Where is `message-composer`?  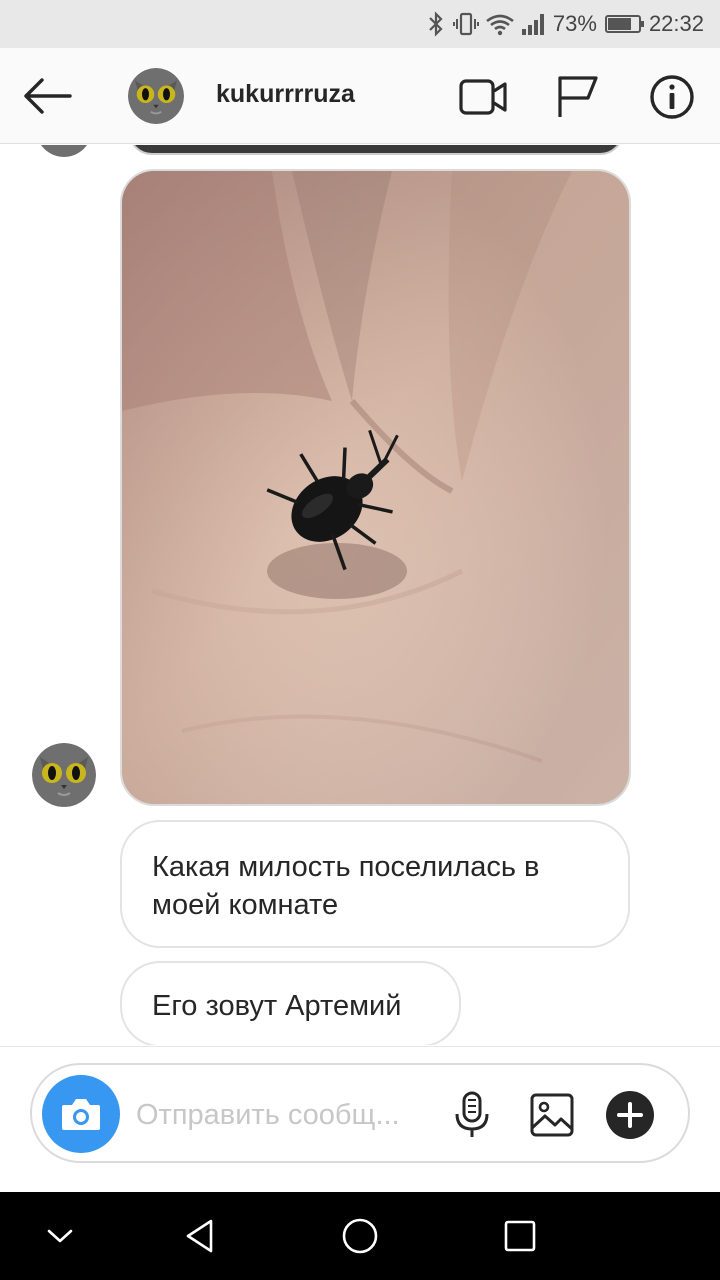
message-composer is located at coordinates (360, 1113).